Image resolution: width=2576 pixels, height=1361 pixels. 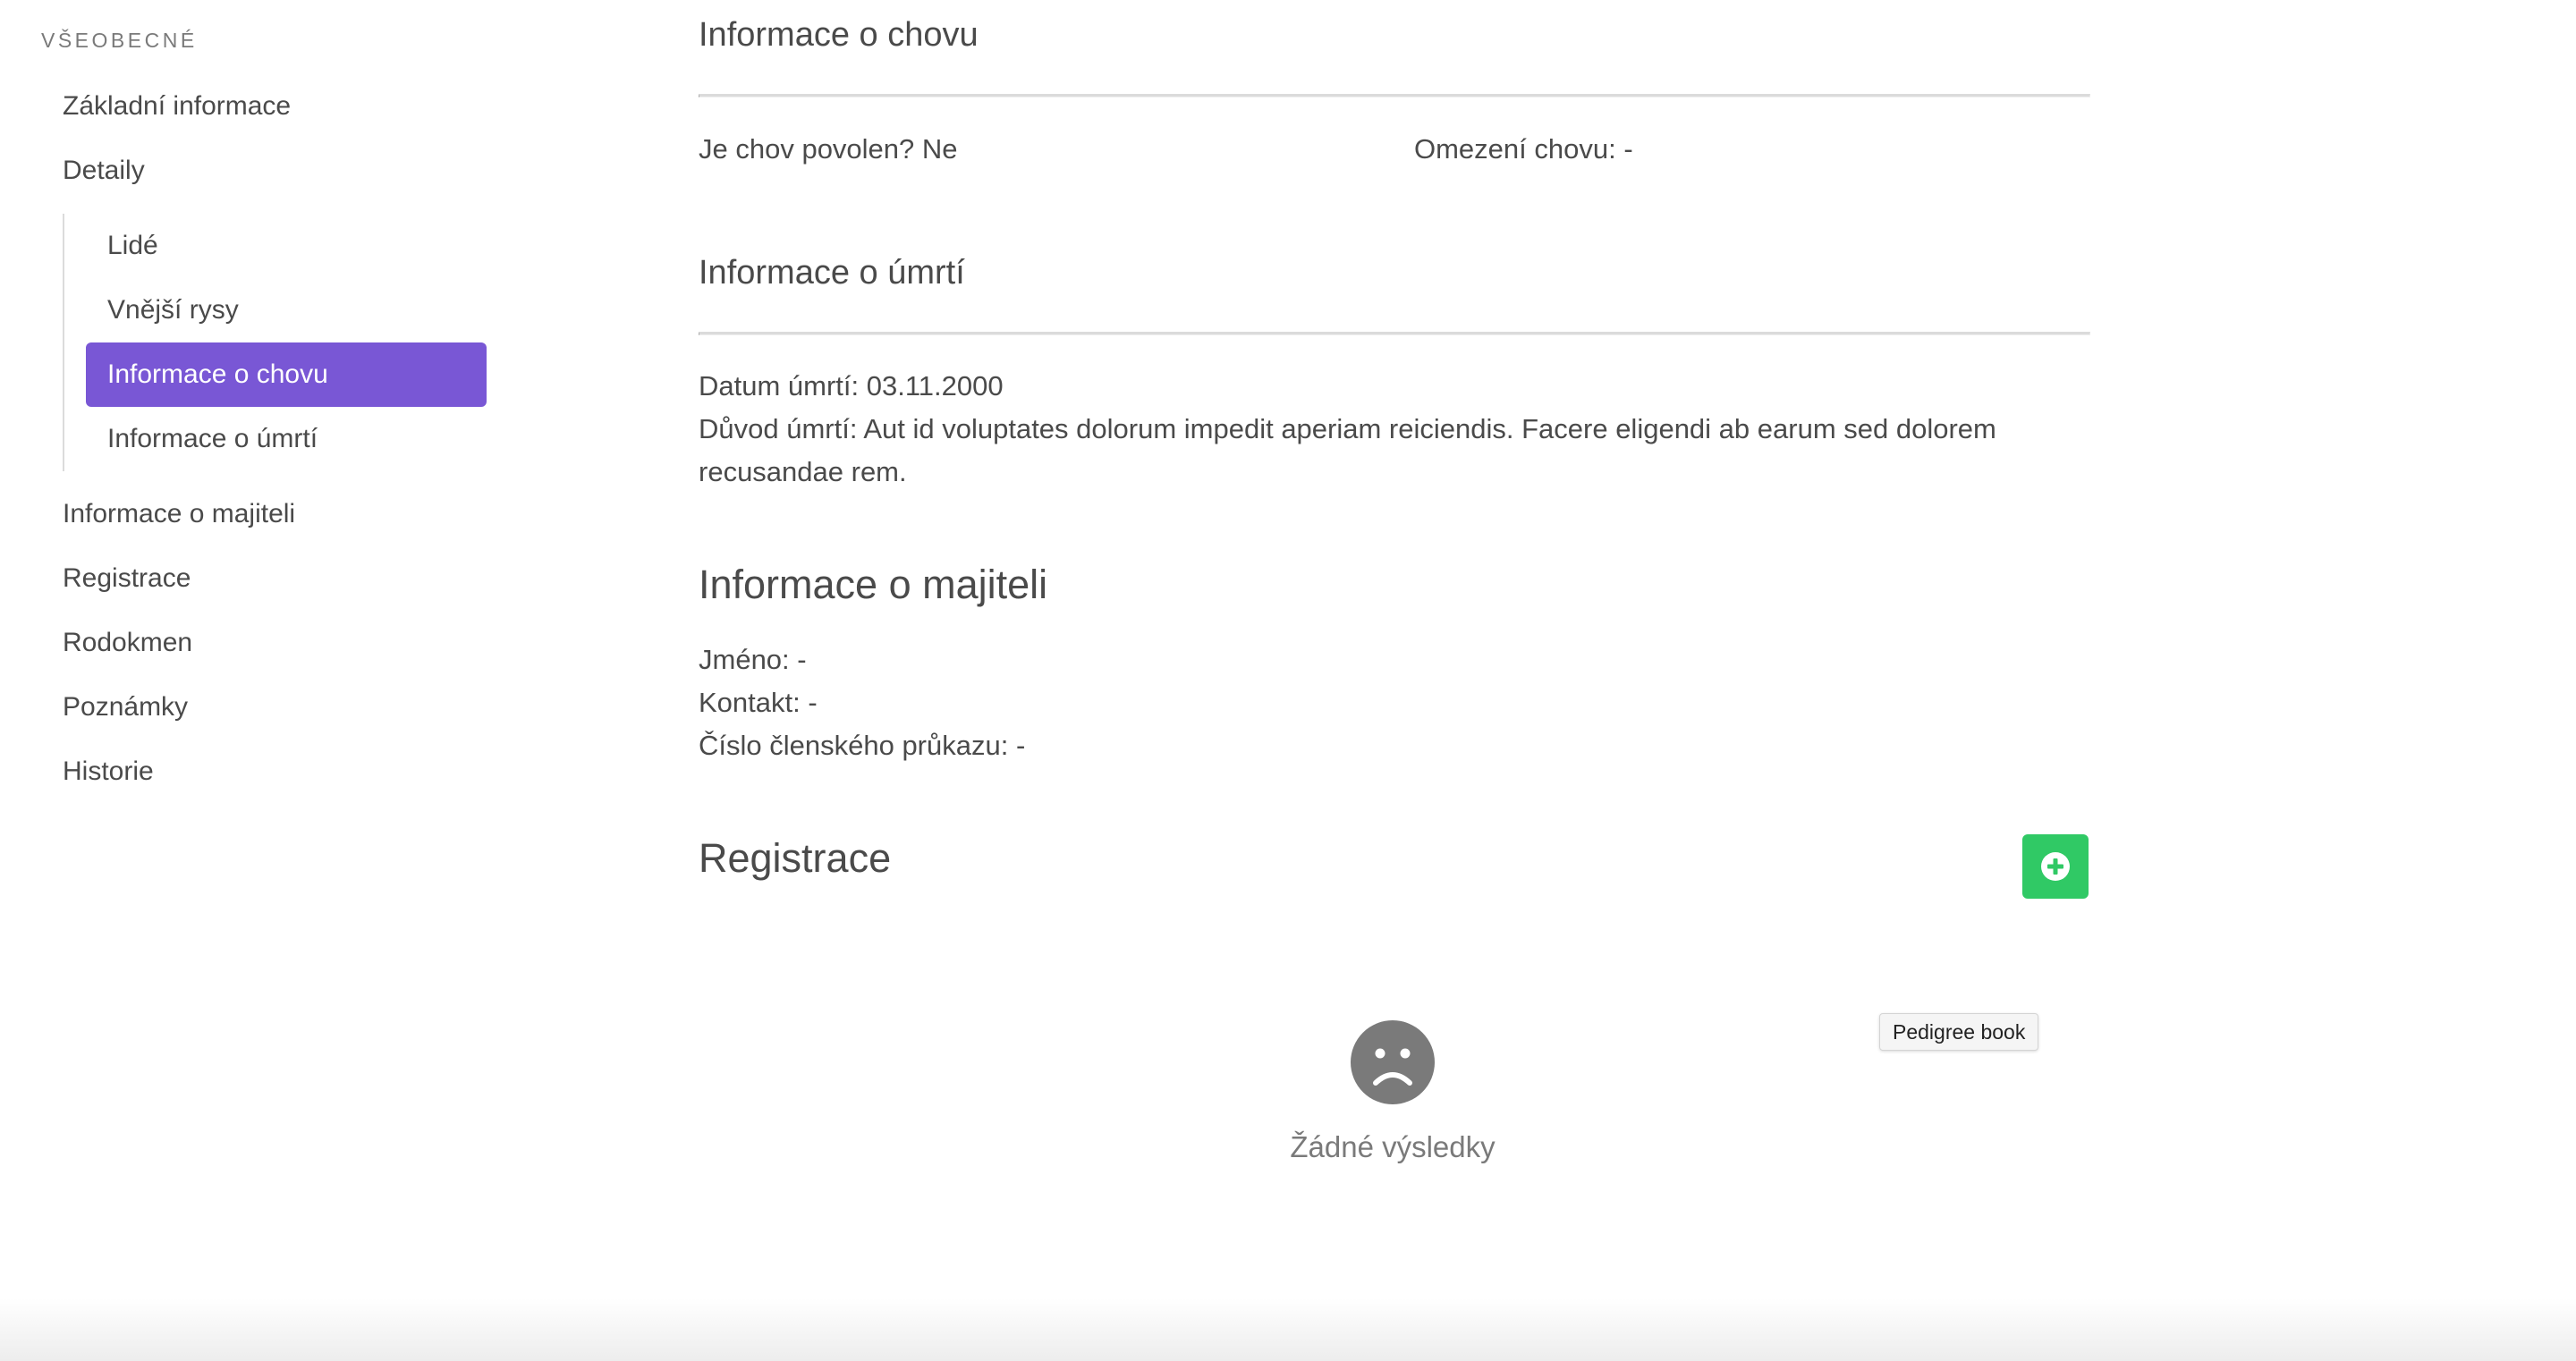 I want to click on menu-label: Všeobecné, so click(x=119, y=40).